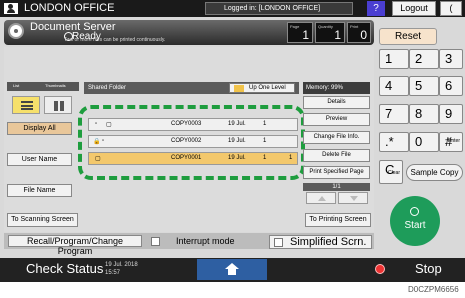  I want to click on list-icon, so click(27, 105).